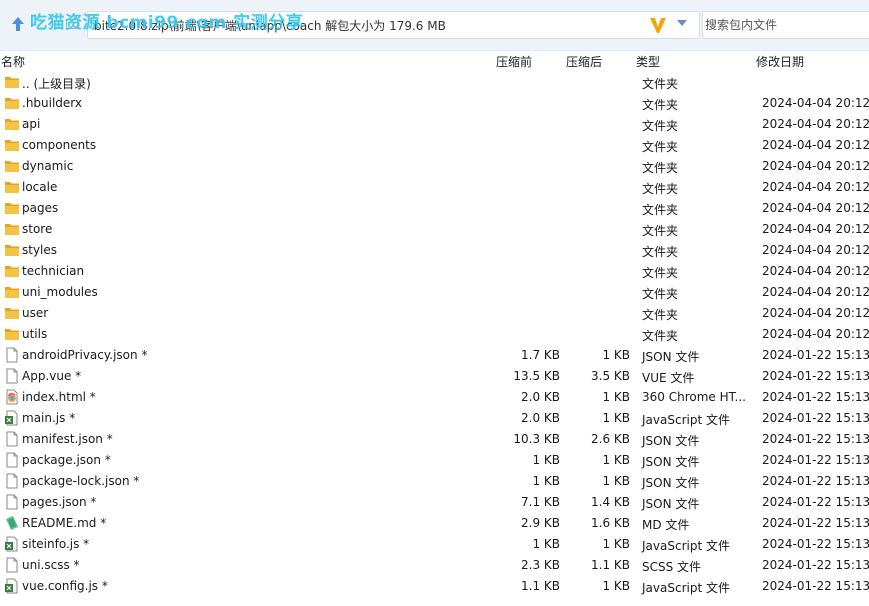  I want to click on file-name: index.html *, so click(59, 397).